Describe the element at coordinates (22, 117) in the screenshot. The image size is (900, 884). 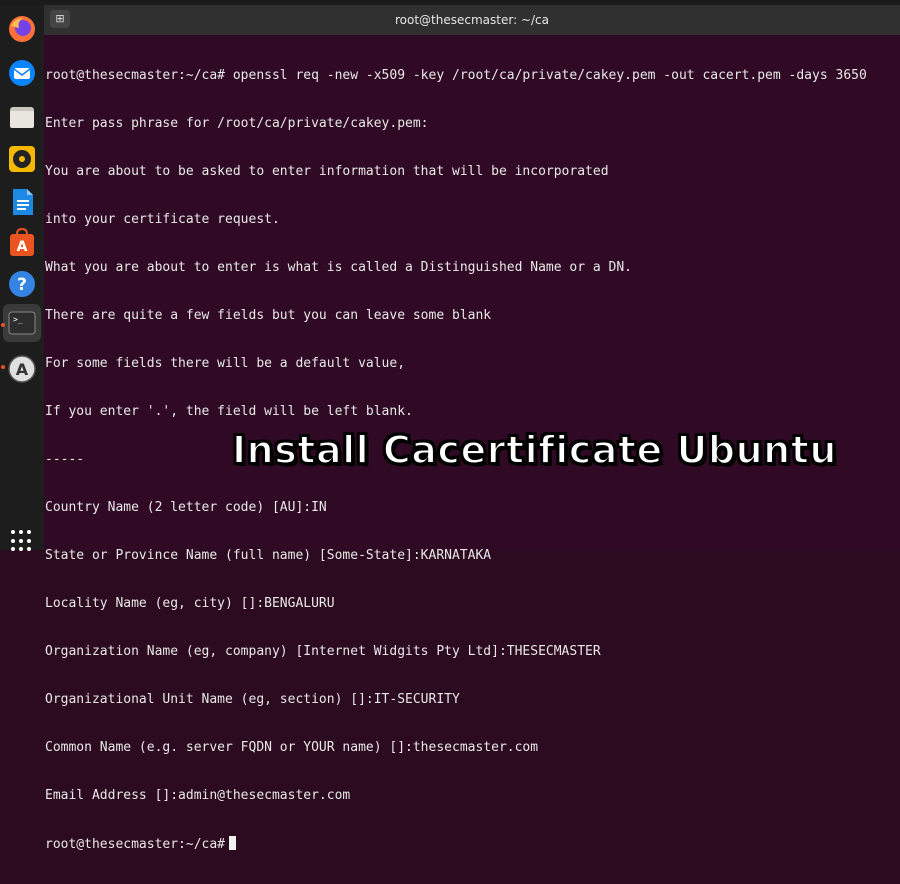
I see `folder-icon` at that location.